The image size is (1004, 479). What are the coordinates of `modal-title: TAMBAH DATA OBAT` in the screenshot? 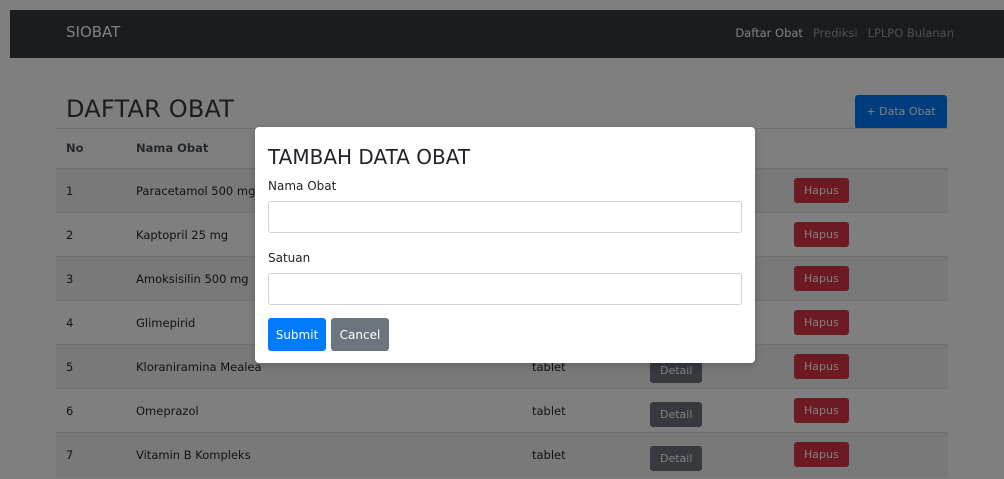 It's located at (369, 157).